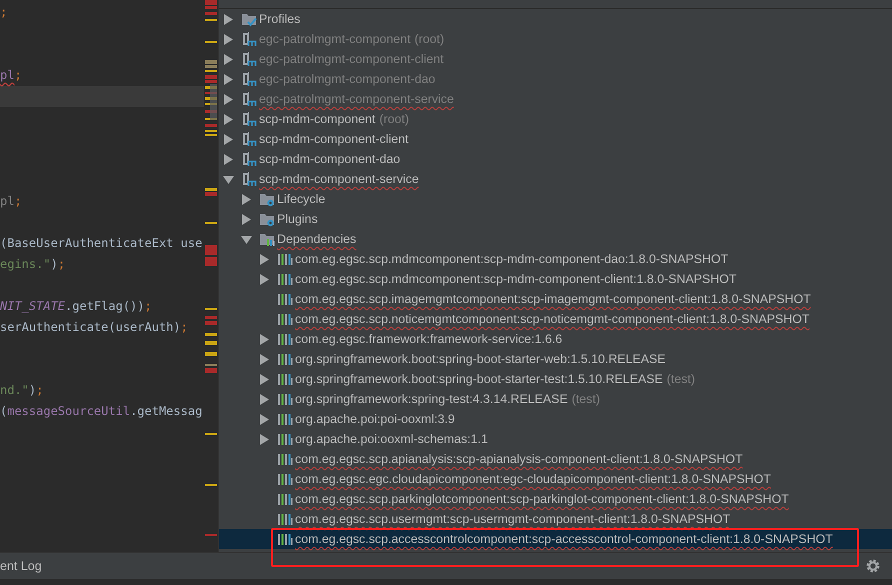 Image resolution: width=892 pixels, height=585 pixels. What do you see at coordinates (555, 539) in the screenshot?
I see `tree-item: com.eg.egsc.scp.accesscontrolcomponent:scp-accesscontrol-component-client:1.8.0-SNAPSHOT` at bounding box center [555, 539].